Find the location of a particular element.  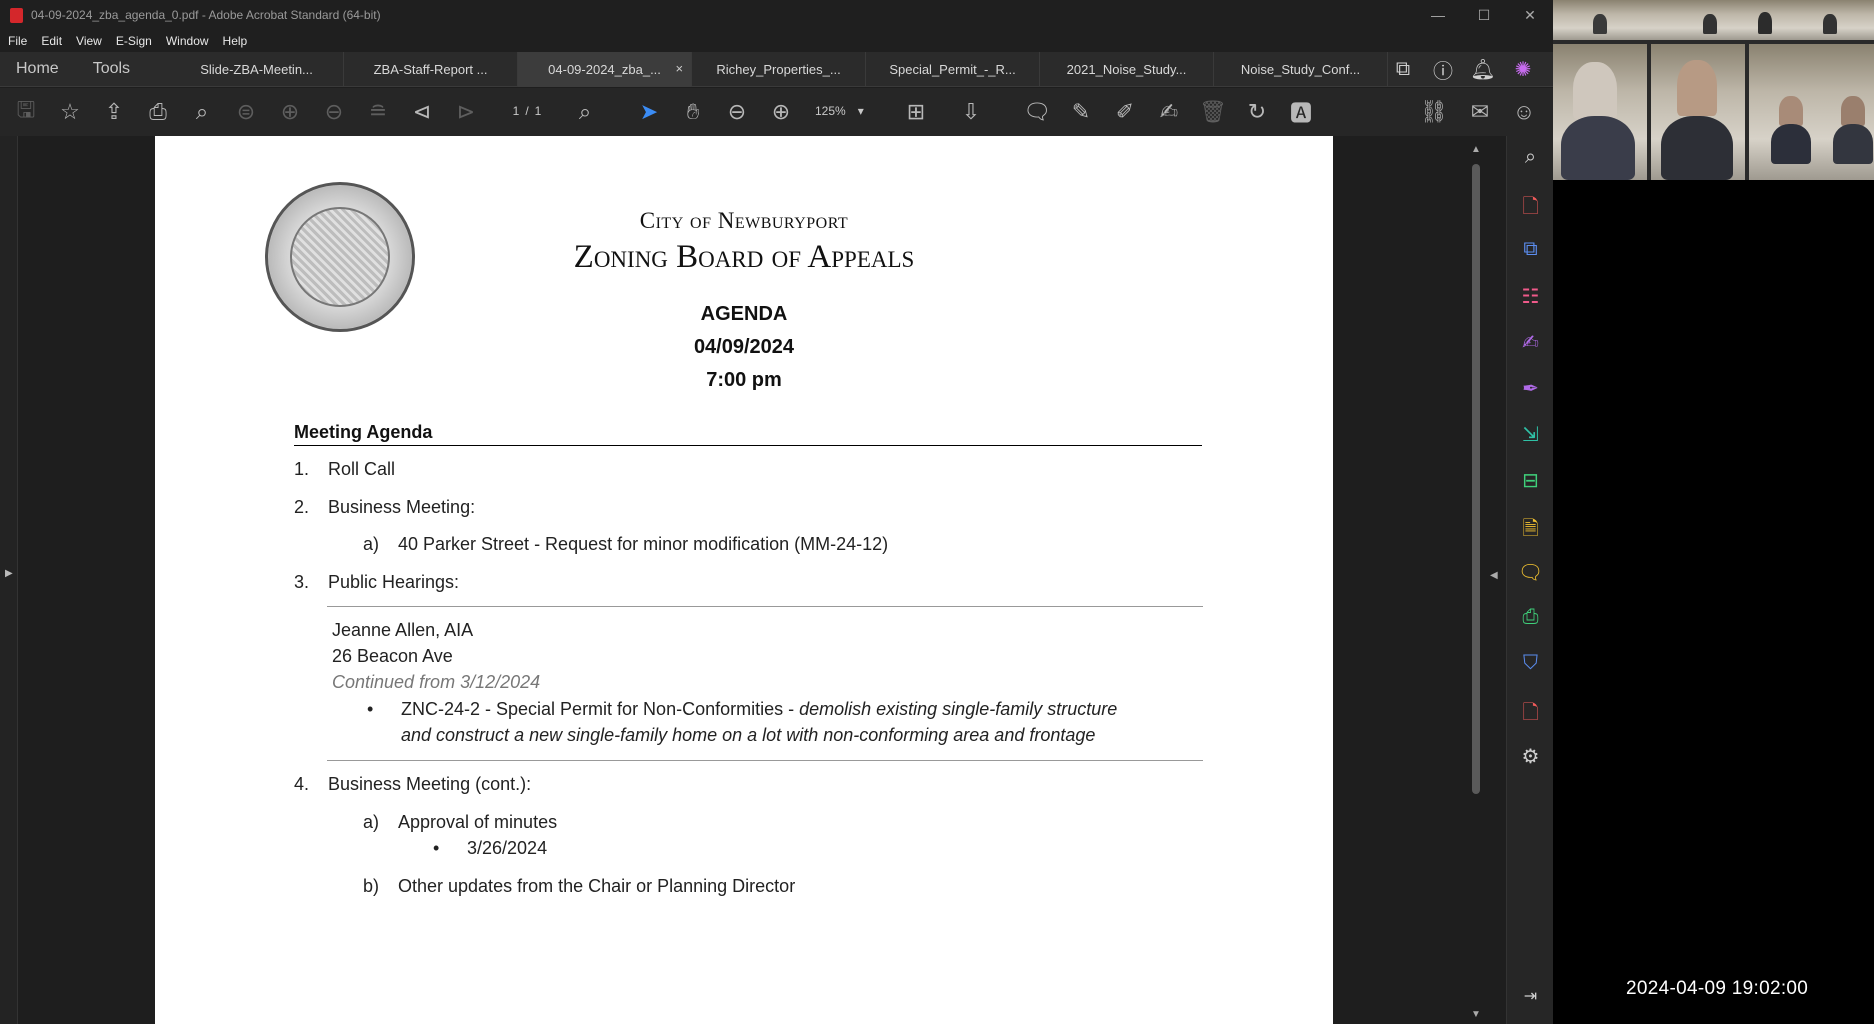

ai-assistant-icon: ✺ is located at coordinates (1523, 69).